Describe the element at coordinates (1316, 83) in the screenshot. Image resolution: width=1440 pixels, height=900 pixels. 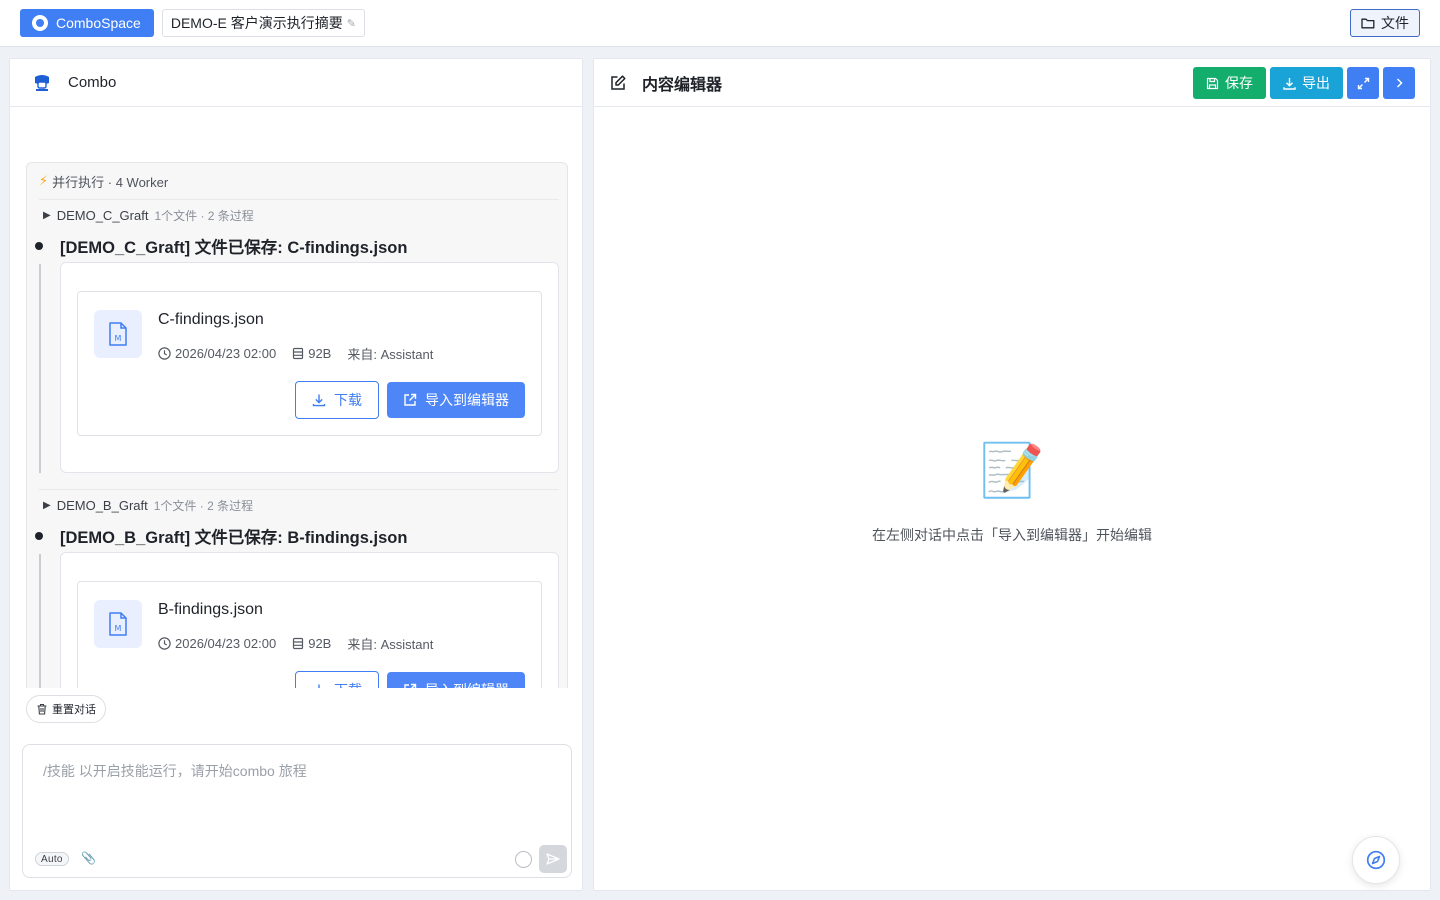
I see `export-label: 导出` at that location.